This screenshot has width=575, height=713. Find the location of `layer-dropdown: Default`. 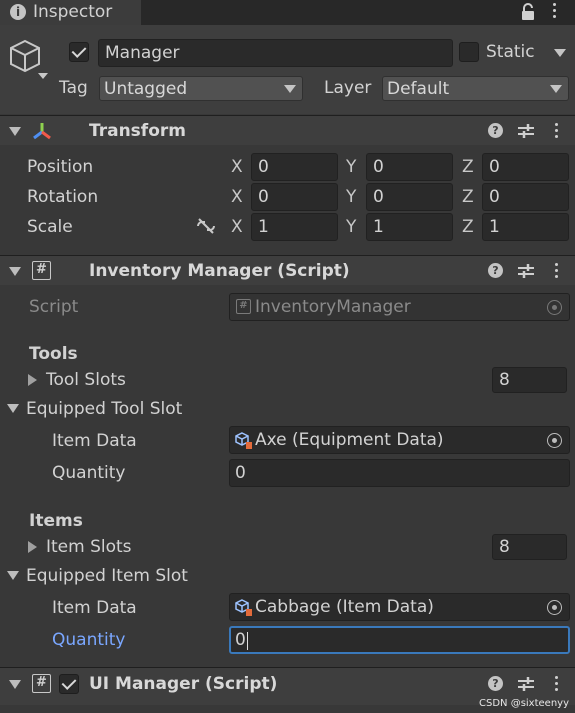

layer-dropdown: Default is located at coordinates (475, 88).